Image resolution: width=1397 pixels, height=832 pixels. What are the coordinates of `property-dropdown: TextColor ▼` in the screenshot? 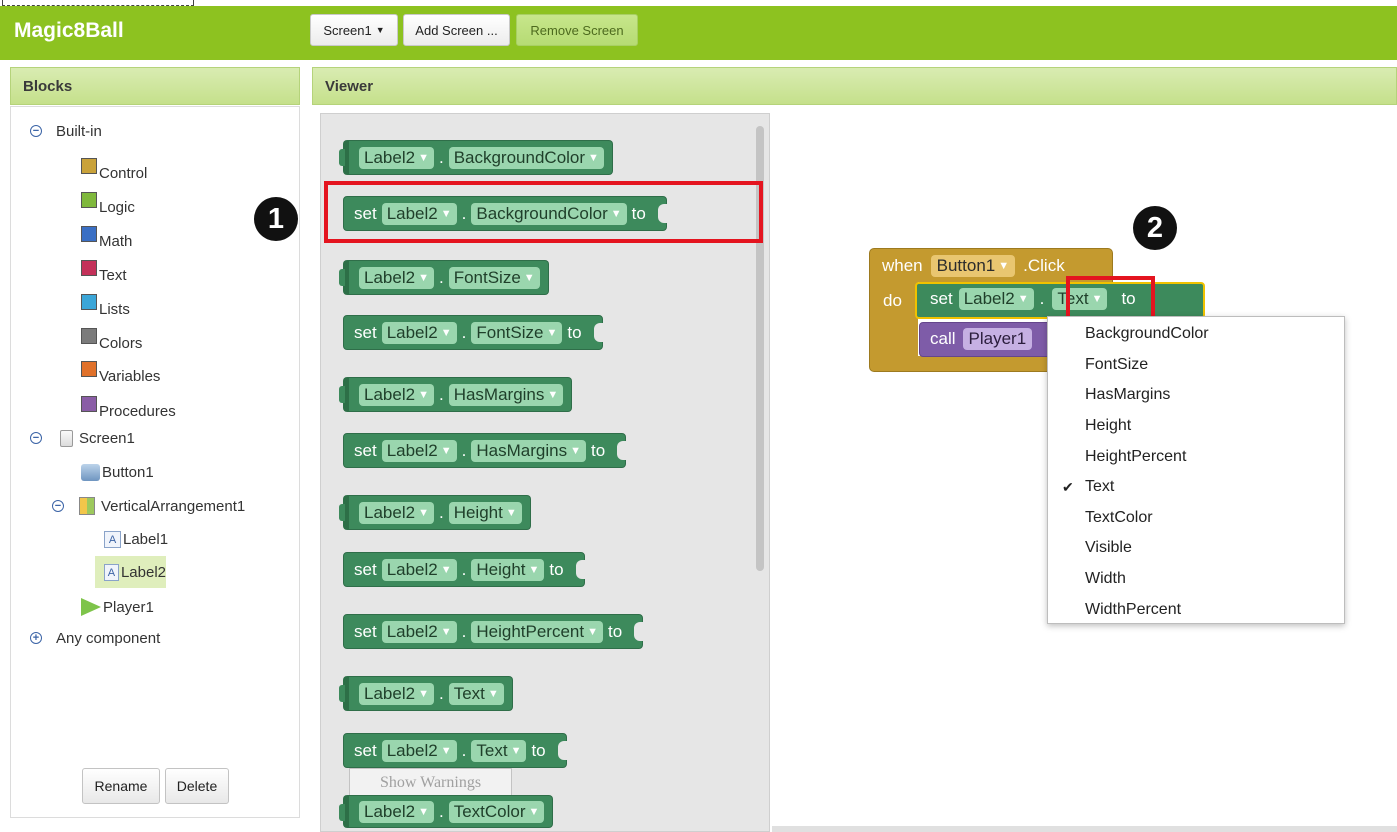 It's located at (496, 811).